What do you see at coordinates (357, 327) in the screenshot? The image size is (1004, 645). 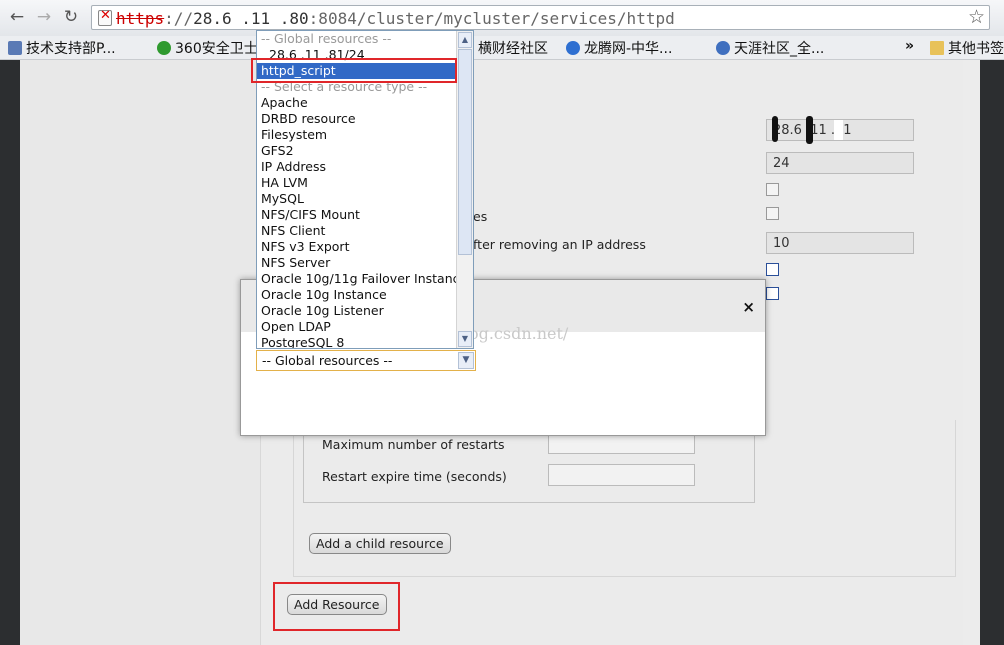 I see `dropdown-option: Open LDAP` at bounding box center [357, 327].